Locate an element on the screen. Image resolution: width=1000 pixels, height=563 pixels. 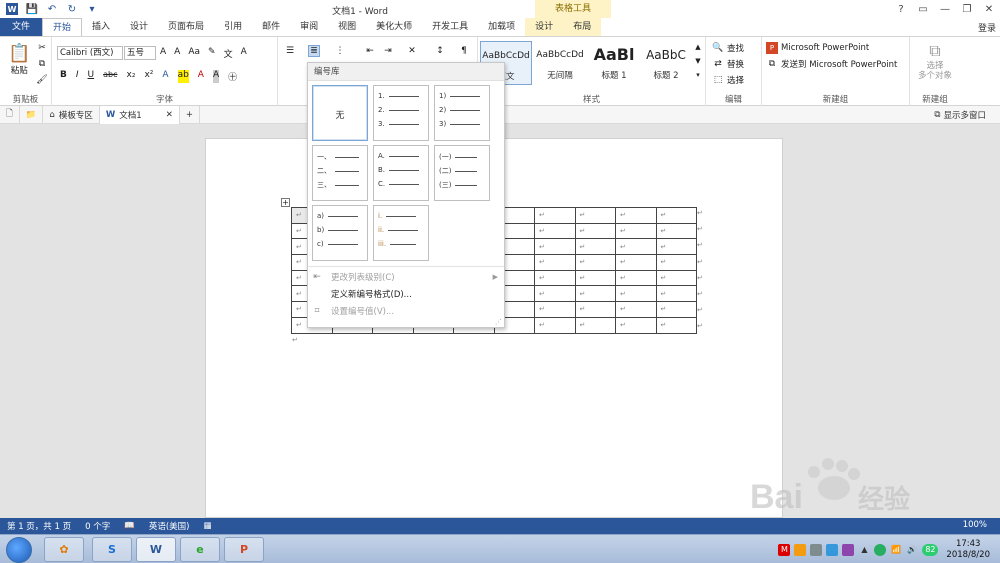
select-button: ⬚ 选择 is located at coordinates (728, 80).